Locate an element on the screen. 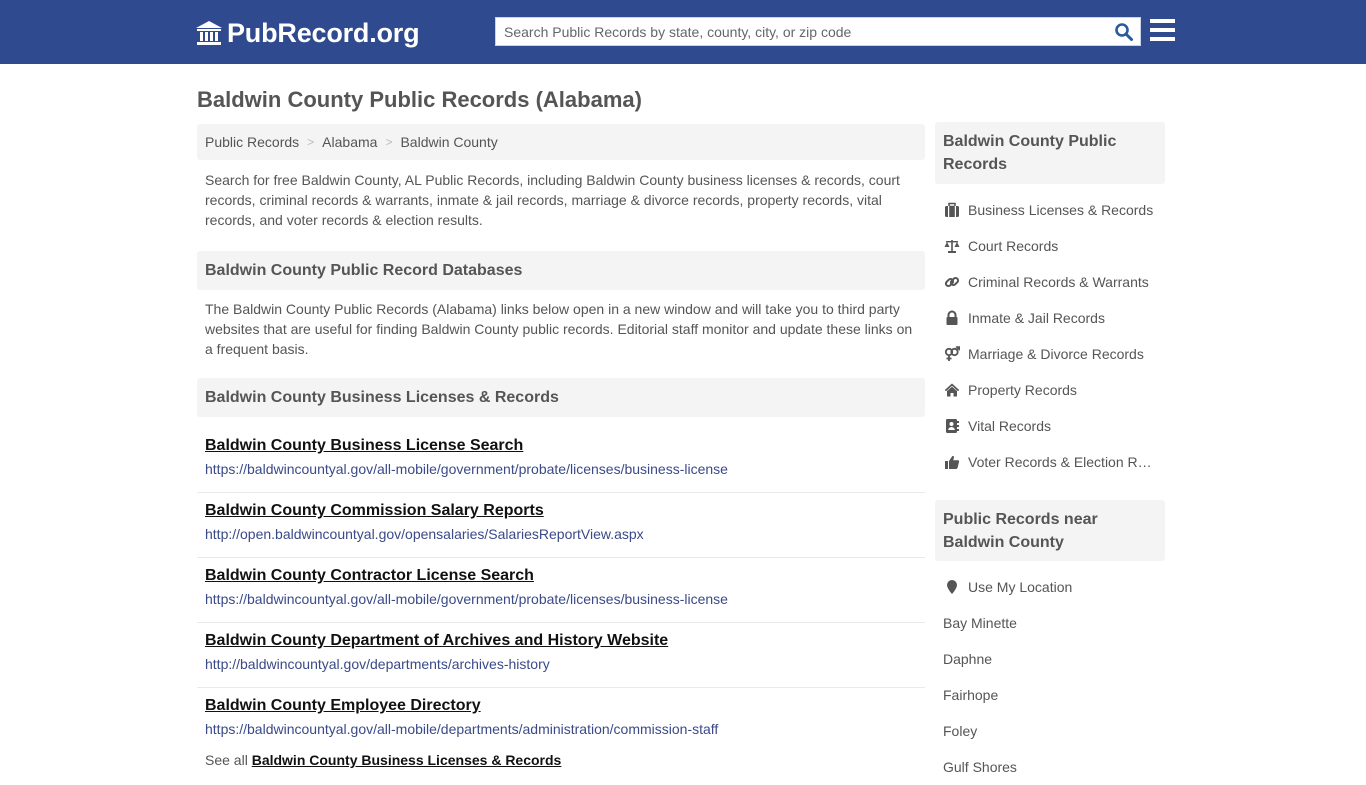 The image size is (1366, 785). sidebar-item-voter-records: Voter Records & Election Results is located at coordinates (1054, 462).